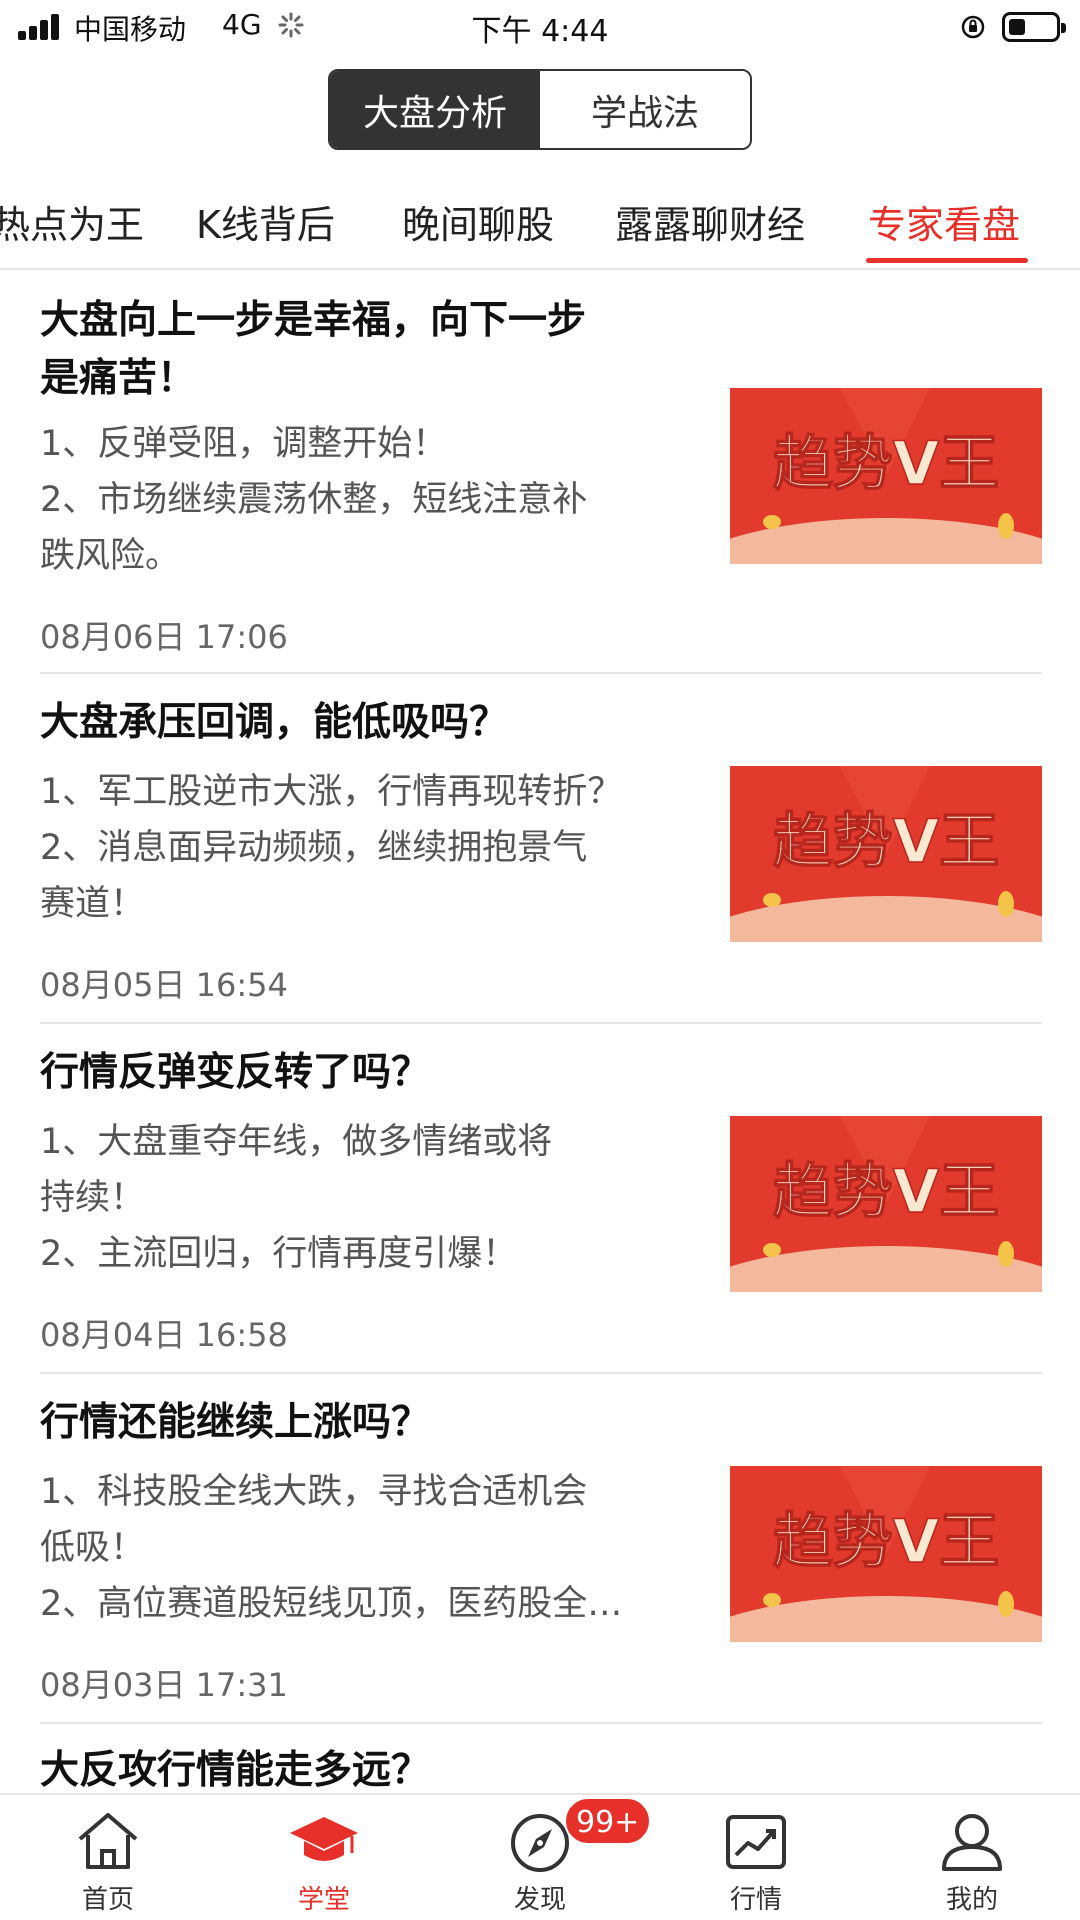 The width and height of the screenshot is (1080, 1920). What do you see at coordinates (107, 1900) in the screenshot?
I see `nav-label: 首页` at bounding box center [107, 1900].